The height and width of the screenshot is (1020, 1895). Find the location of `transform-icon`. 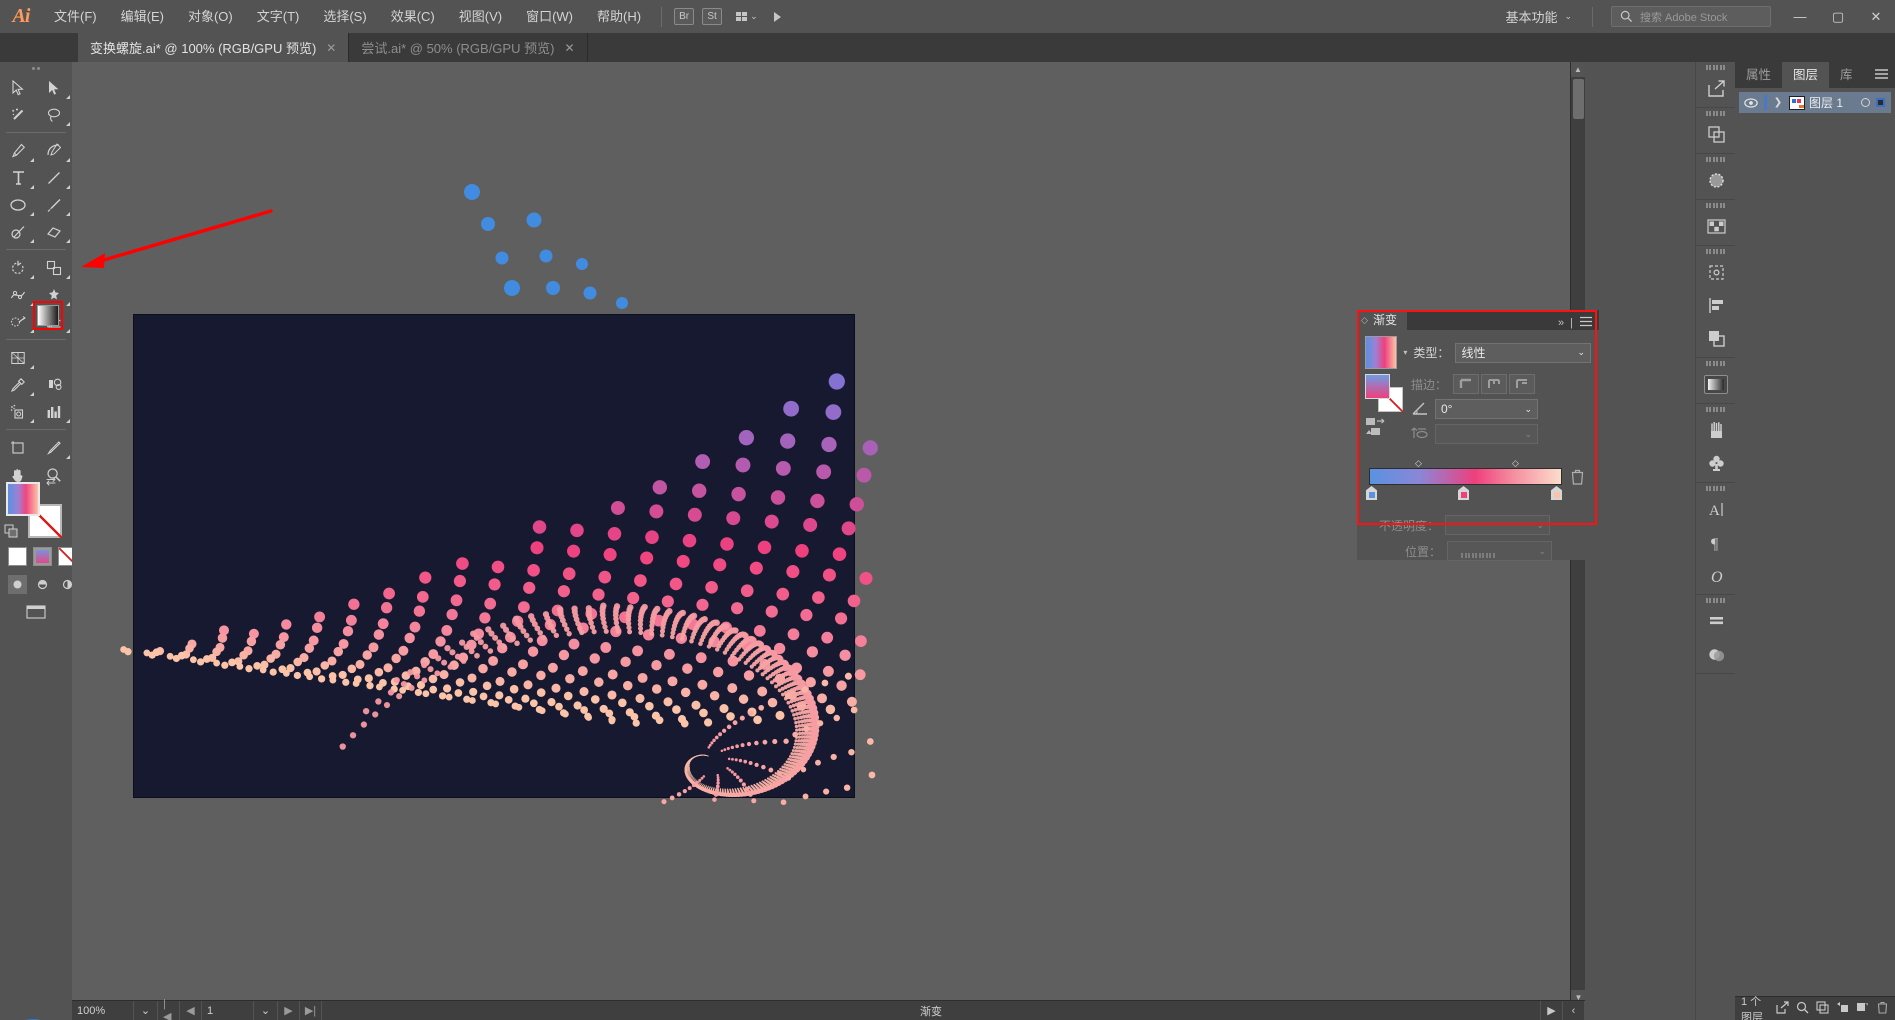

transform-icon is located at coordinates (1716, 272).